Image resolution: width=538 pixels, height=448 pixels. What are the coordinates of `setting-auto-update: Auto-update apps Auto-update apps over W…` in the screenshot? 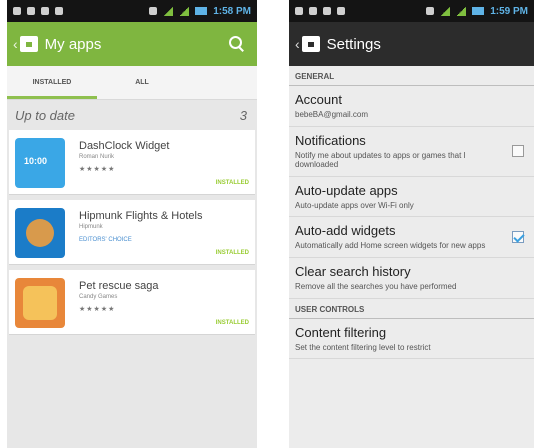 It's located at (411, 197).